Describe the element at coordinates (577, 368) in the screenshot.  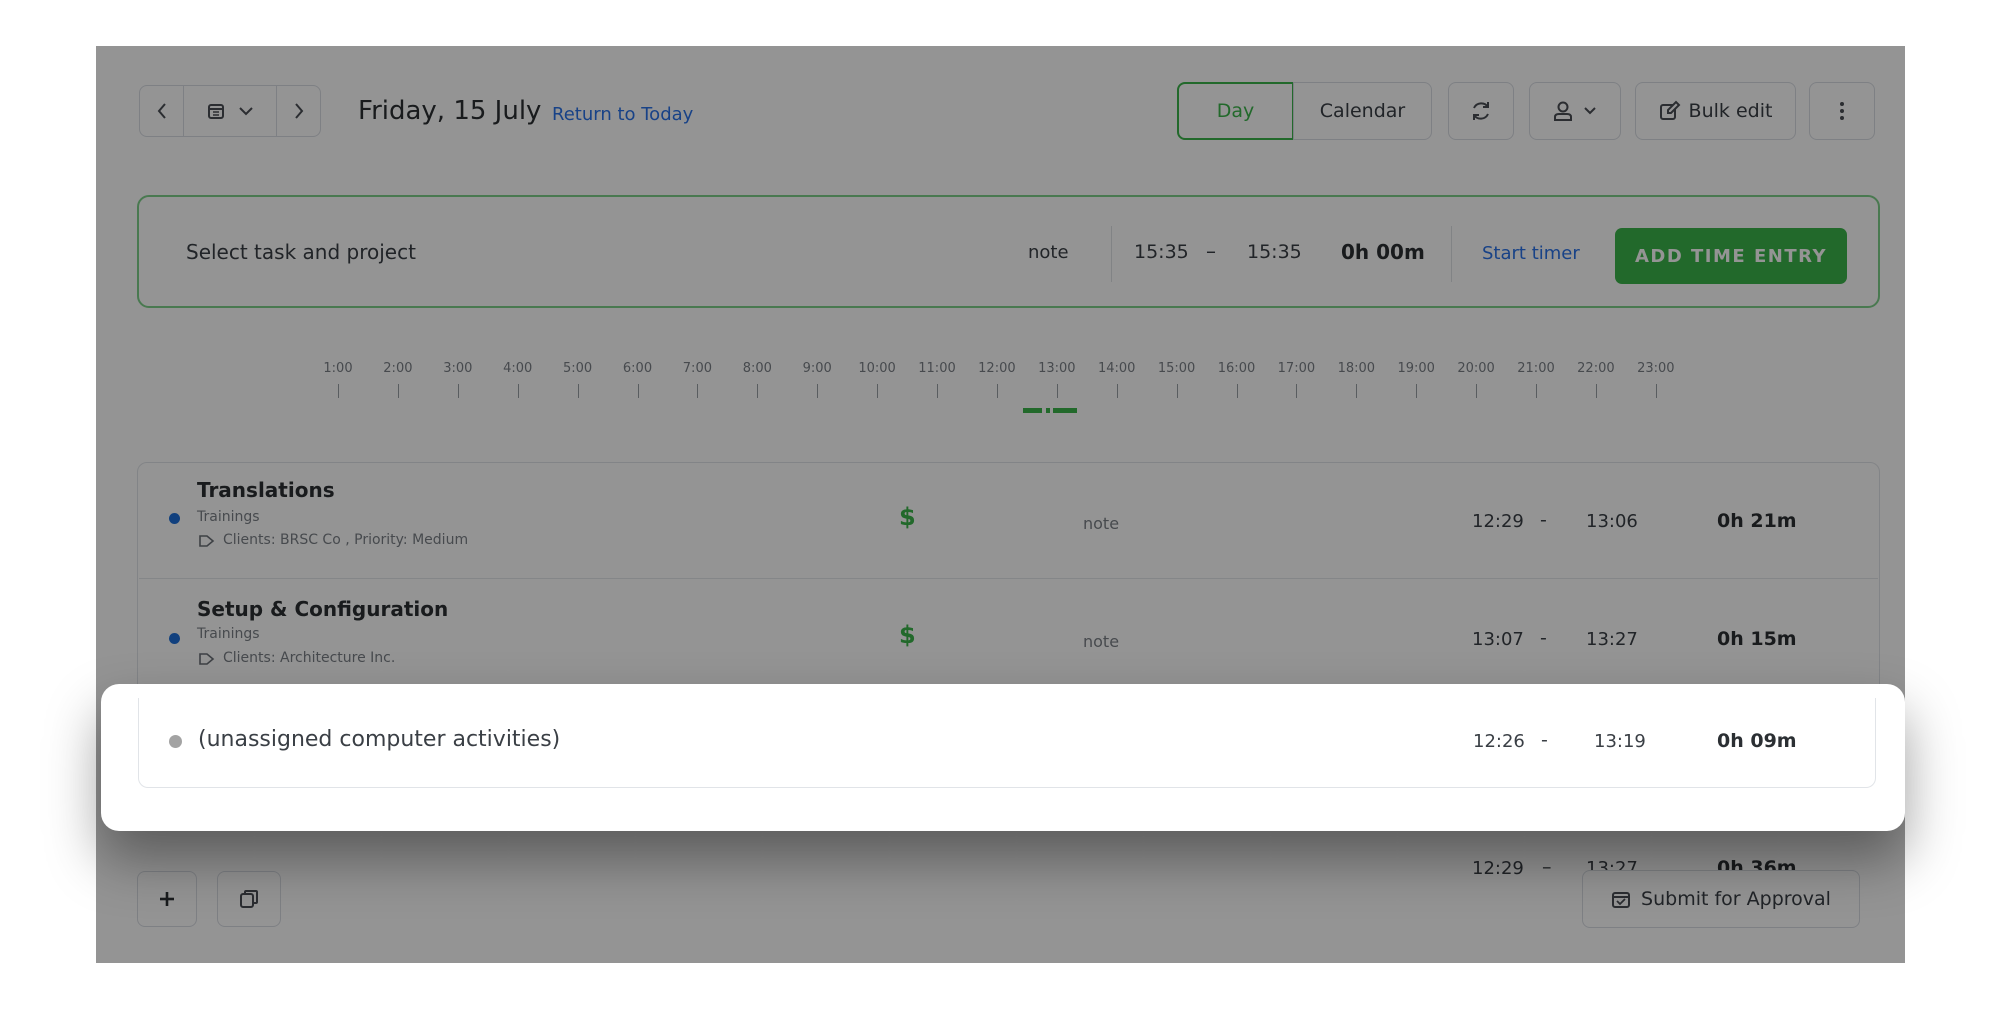
I see `timeline-hour-label: 5:00` at that location.